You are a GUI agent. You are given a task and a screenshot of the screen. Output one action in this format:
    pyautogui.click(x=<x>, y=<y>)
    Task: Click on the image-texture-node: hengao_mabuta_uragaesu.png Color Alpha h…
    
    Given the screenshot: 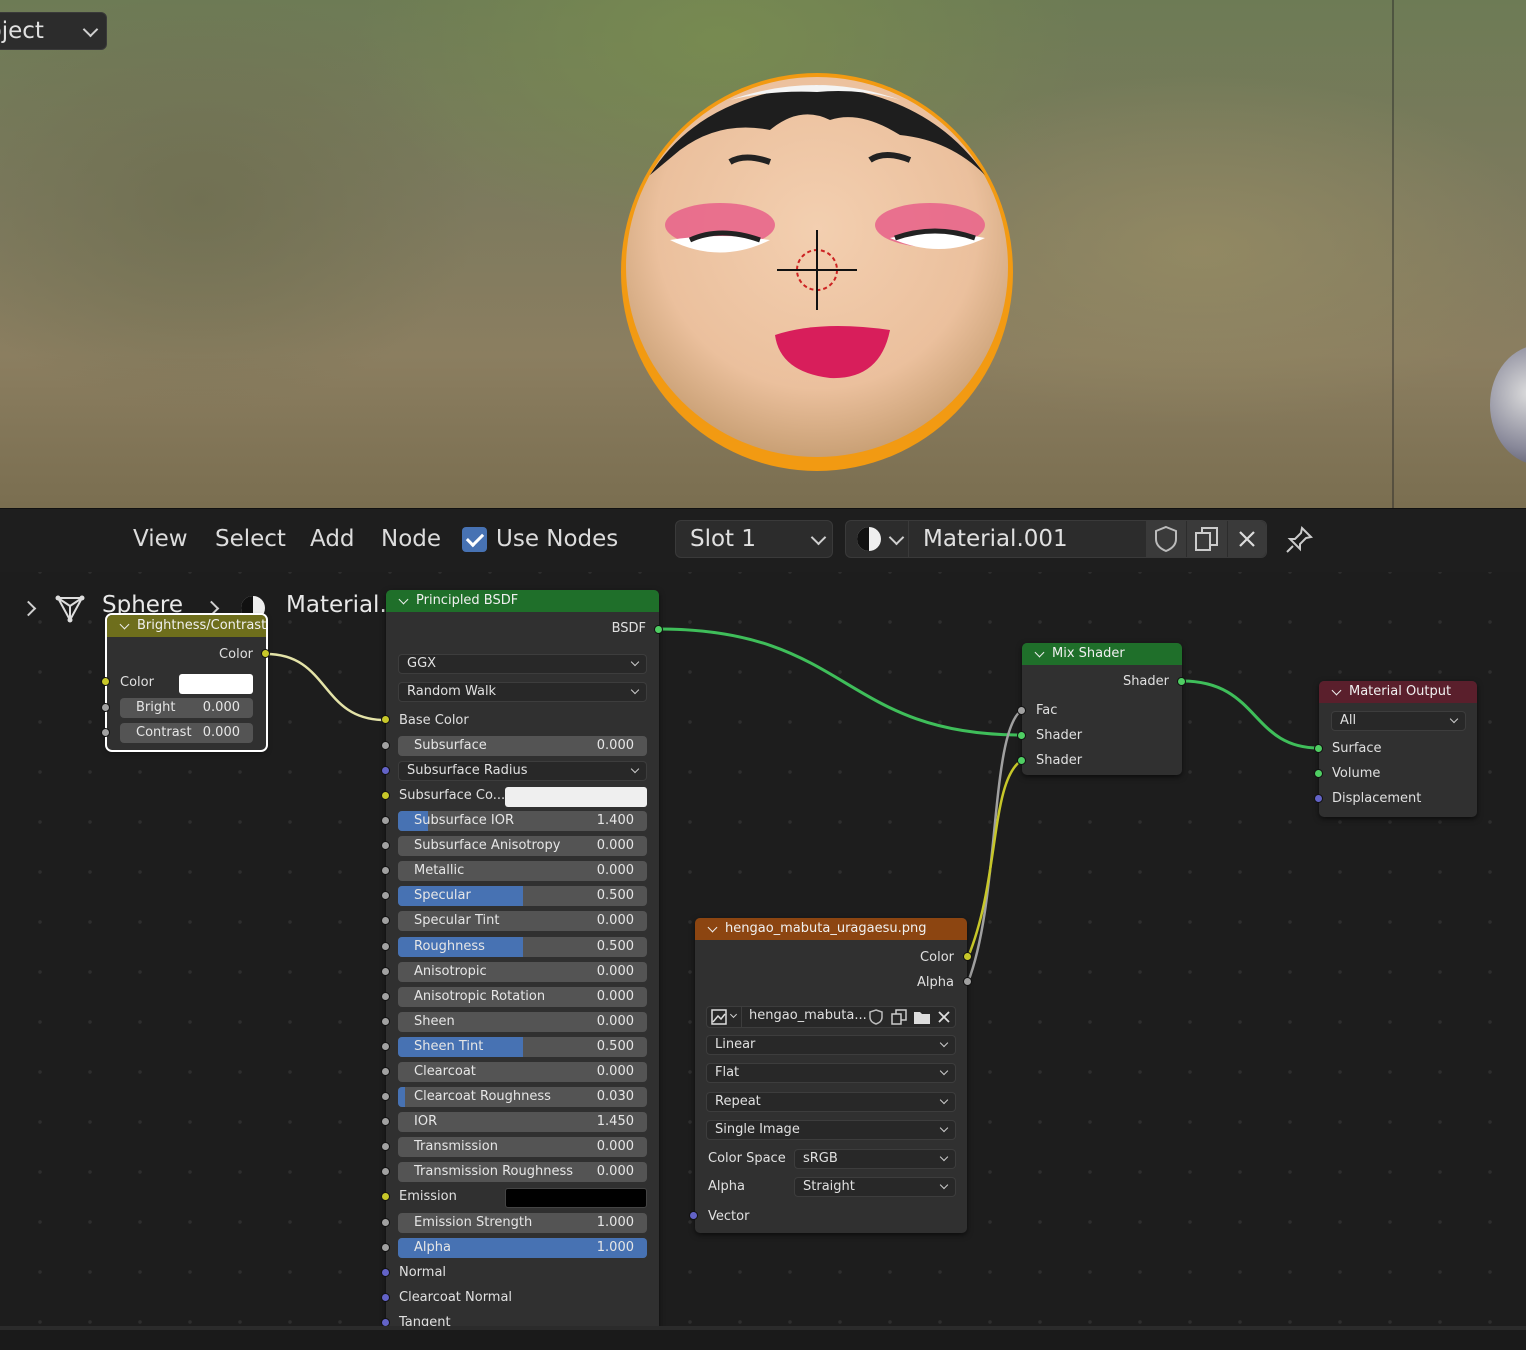 What is the action you would take?
    pyautogui.click(x=831, y=1075)
    